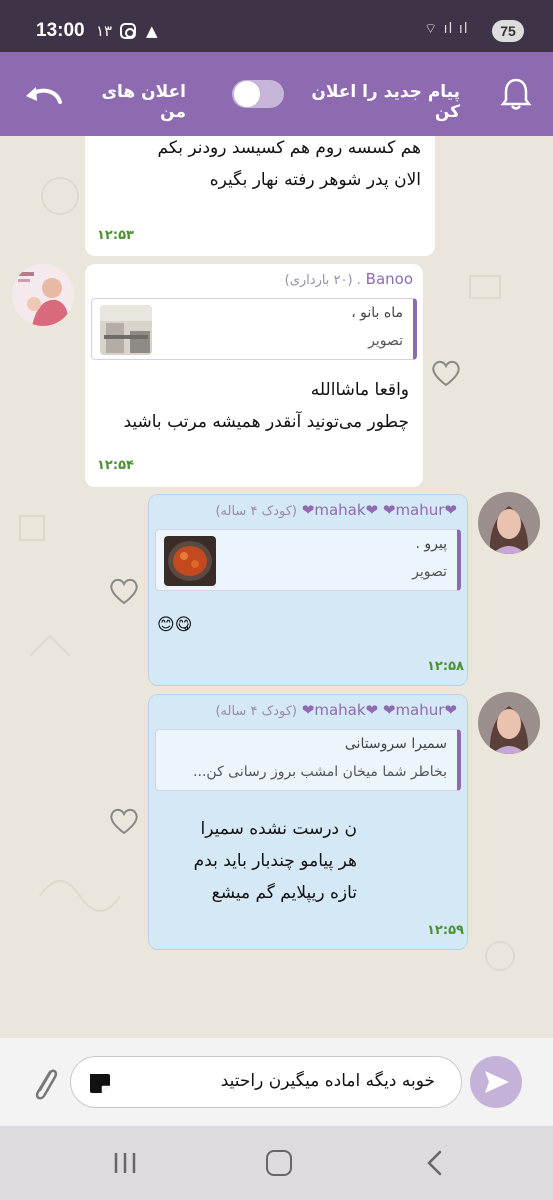  Describe the element at coordinates (289, 148) in the screenshot. I see `message-text: هم کسسه روم هم کسیسد رودنر بکم` at that location.